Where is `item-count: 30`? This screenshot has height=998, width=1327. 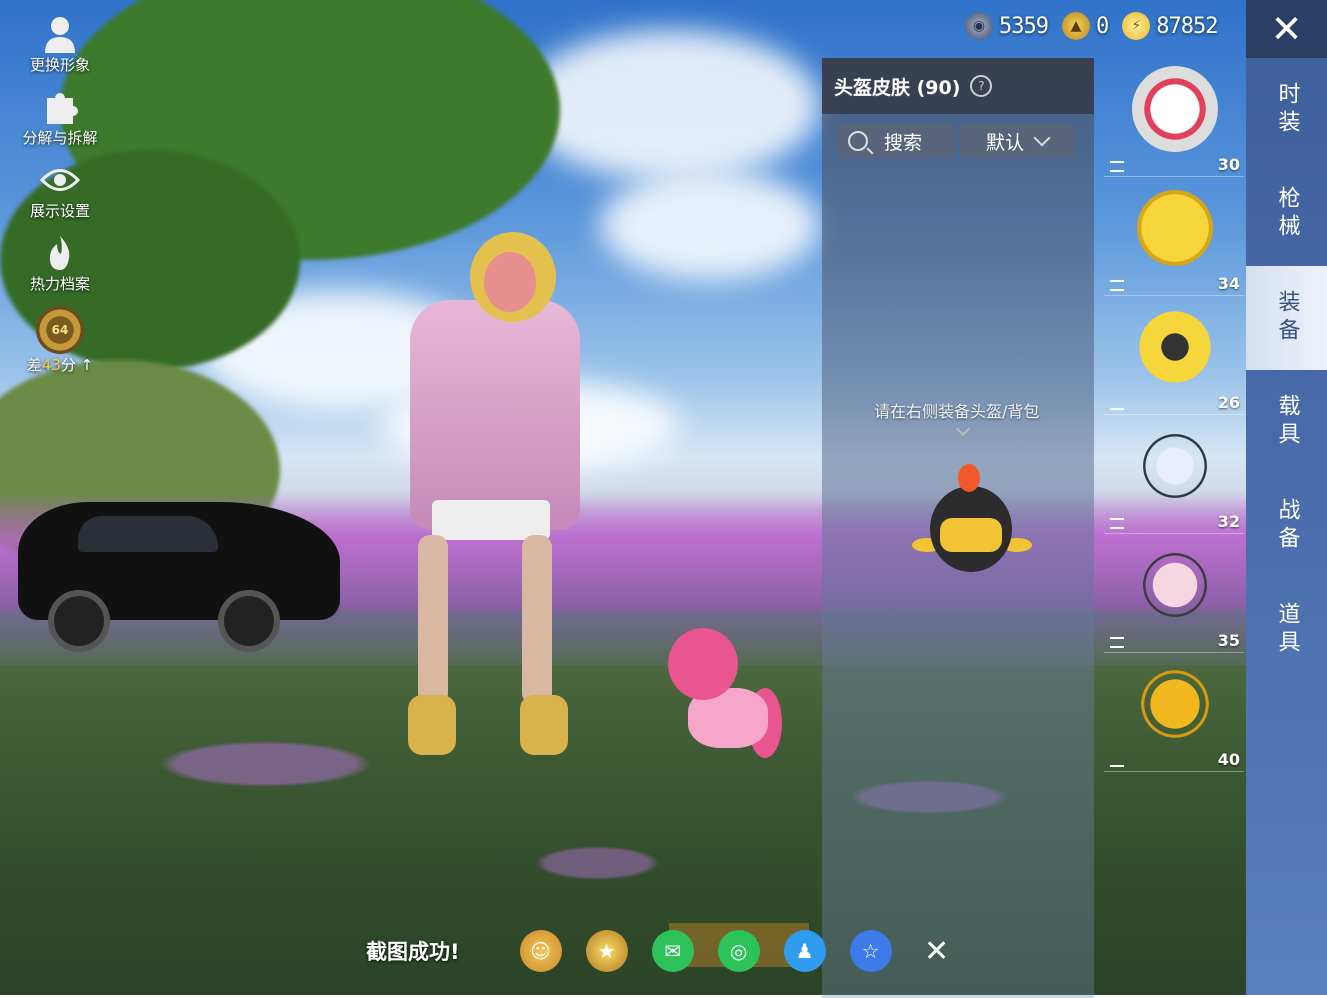
item-count: 30 is located at coordinates (1228, 164).